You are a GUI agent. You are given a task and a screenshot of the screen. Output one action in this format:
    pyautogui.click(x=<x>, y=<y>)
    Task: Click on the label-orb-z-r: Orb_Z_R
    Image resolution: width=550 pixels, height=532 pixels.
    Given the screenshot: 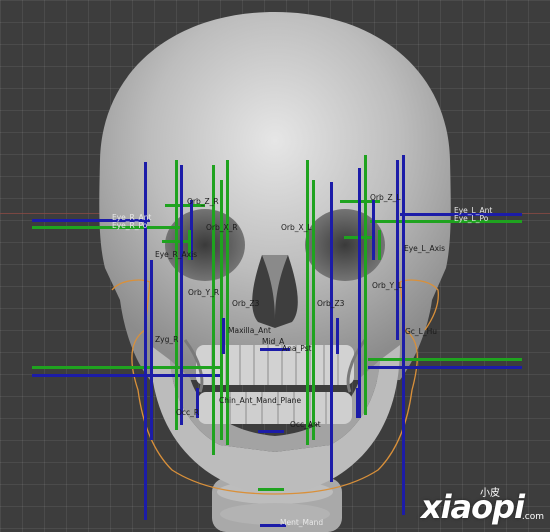 What is the action you would take?
    pyautogui.click(x=203, y=202)
    